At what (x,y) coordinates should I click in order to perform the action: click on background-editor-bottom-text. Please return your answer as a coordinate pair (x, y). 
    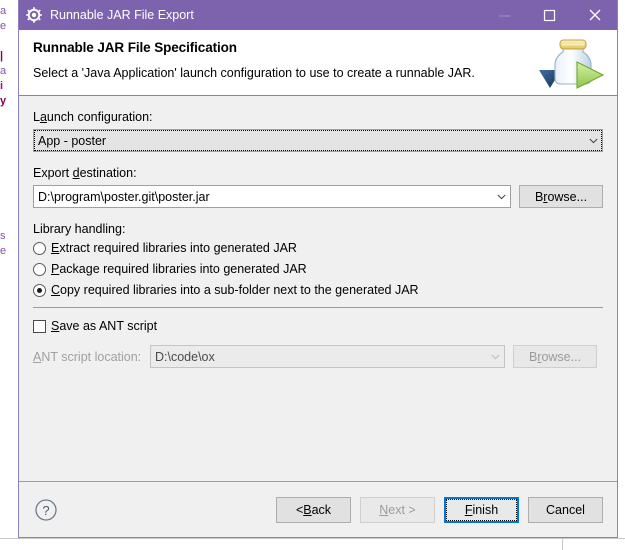
    Looking at the image, I should click on (312, 544).